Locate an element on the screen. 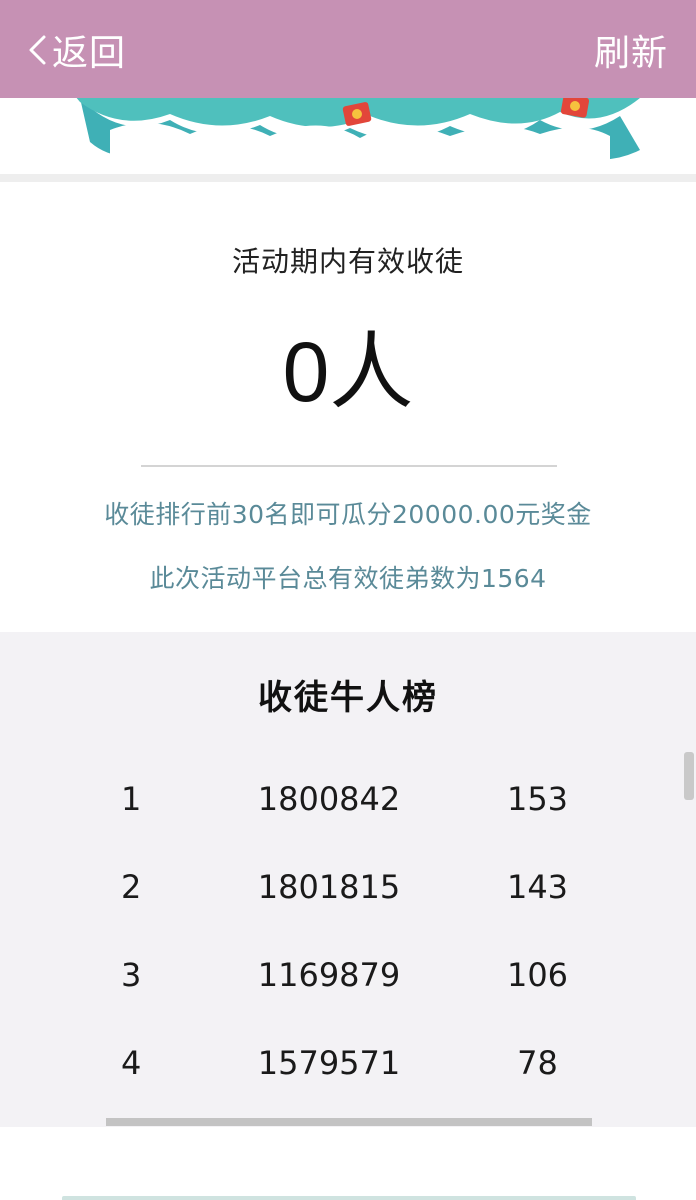 This screenshot has width=696, height=1200. leaderboard-row: 2 1801815 143 is located at coordinates (348, 886).